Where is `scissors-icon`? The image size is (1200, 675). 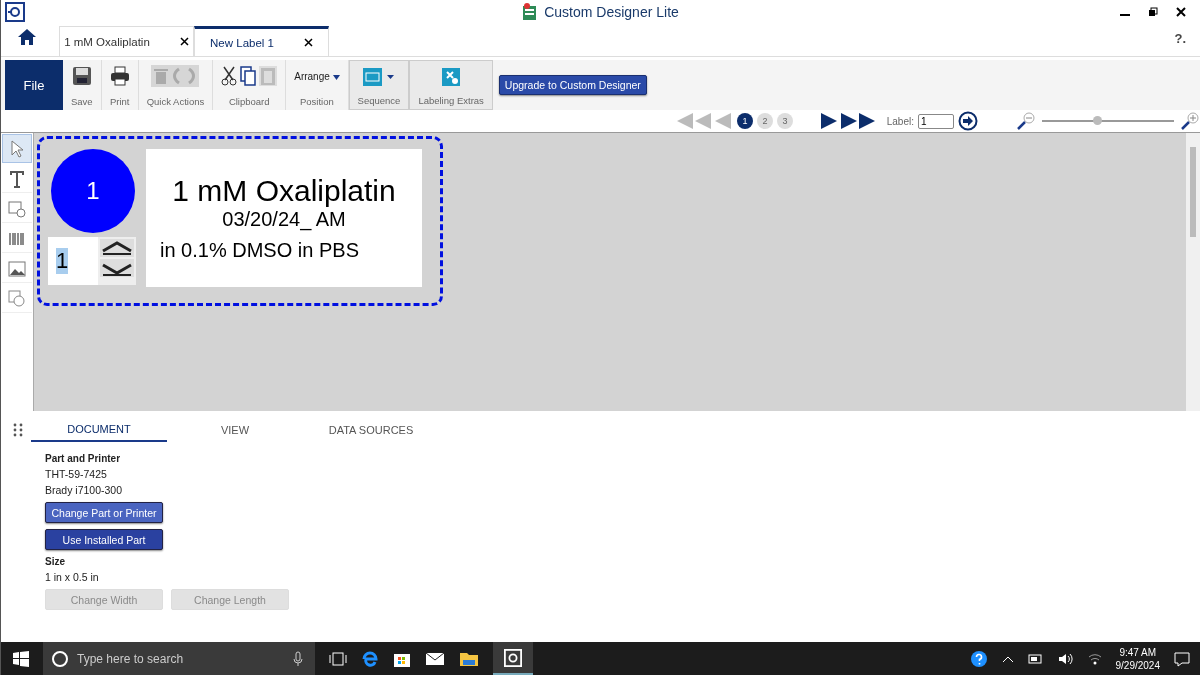 scissors-icon is located at coordinates (229, 76).